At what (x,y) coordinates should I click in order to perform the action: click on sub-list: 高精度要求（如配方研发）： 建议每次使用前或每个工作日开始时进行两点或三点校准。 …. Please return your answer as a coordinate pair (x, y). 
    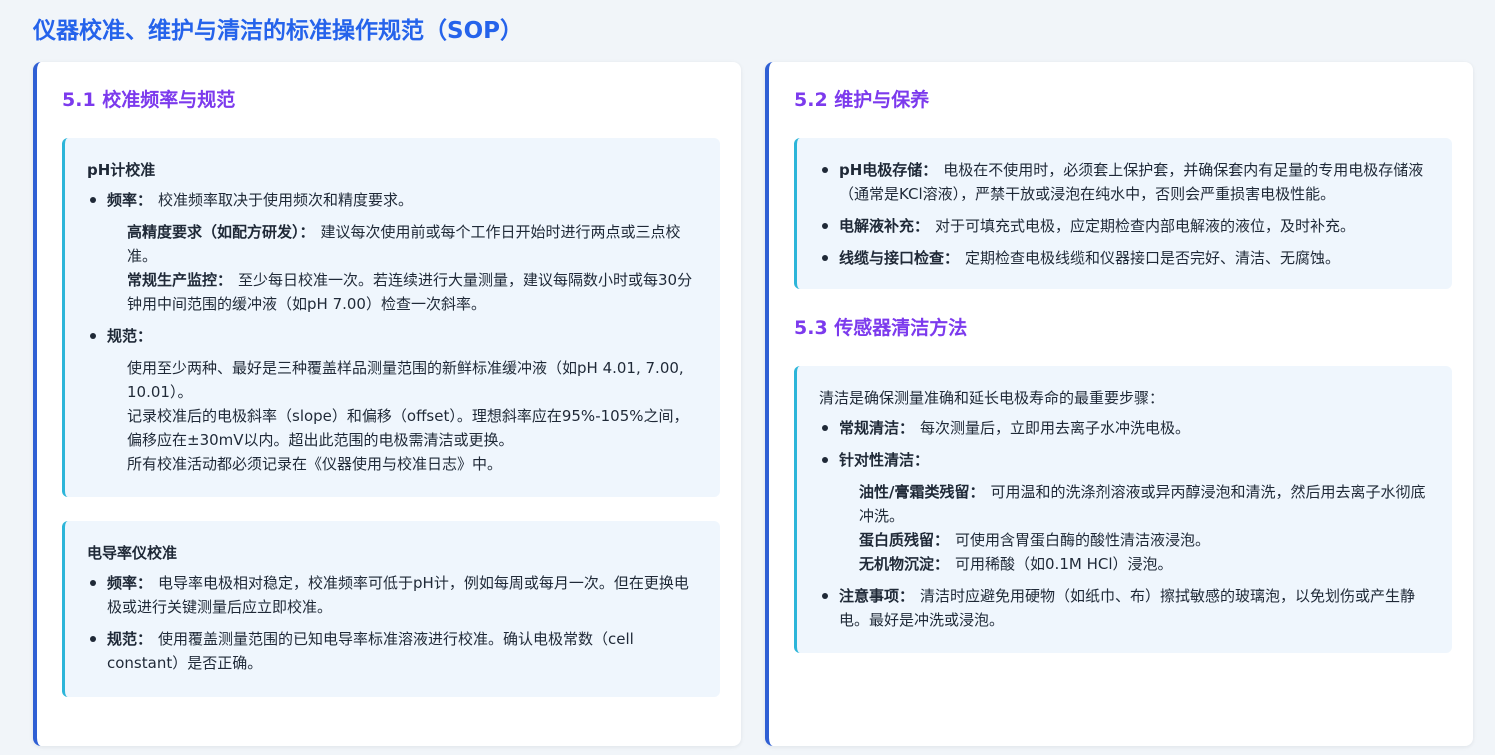
    Looking at the image, I should click on (401, 268).